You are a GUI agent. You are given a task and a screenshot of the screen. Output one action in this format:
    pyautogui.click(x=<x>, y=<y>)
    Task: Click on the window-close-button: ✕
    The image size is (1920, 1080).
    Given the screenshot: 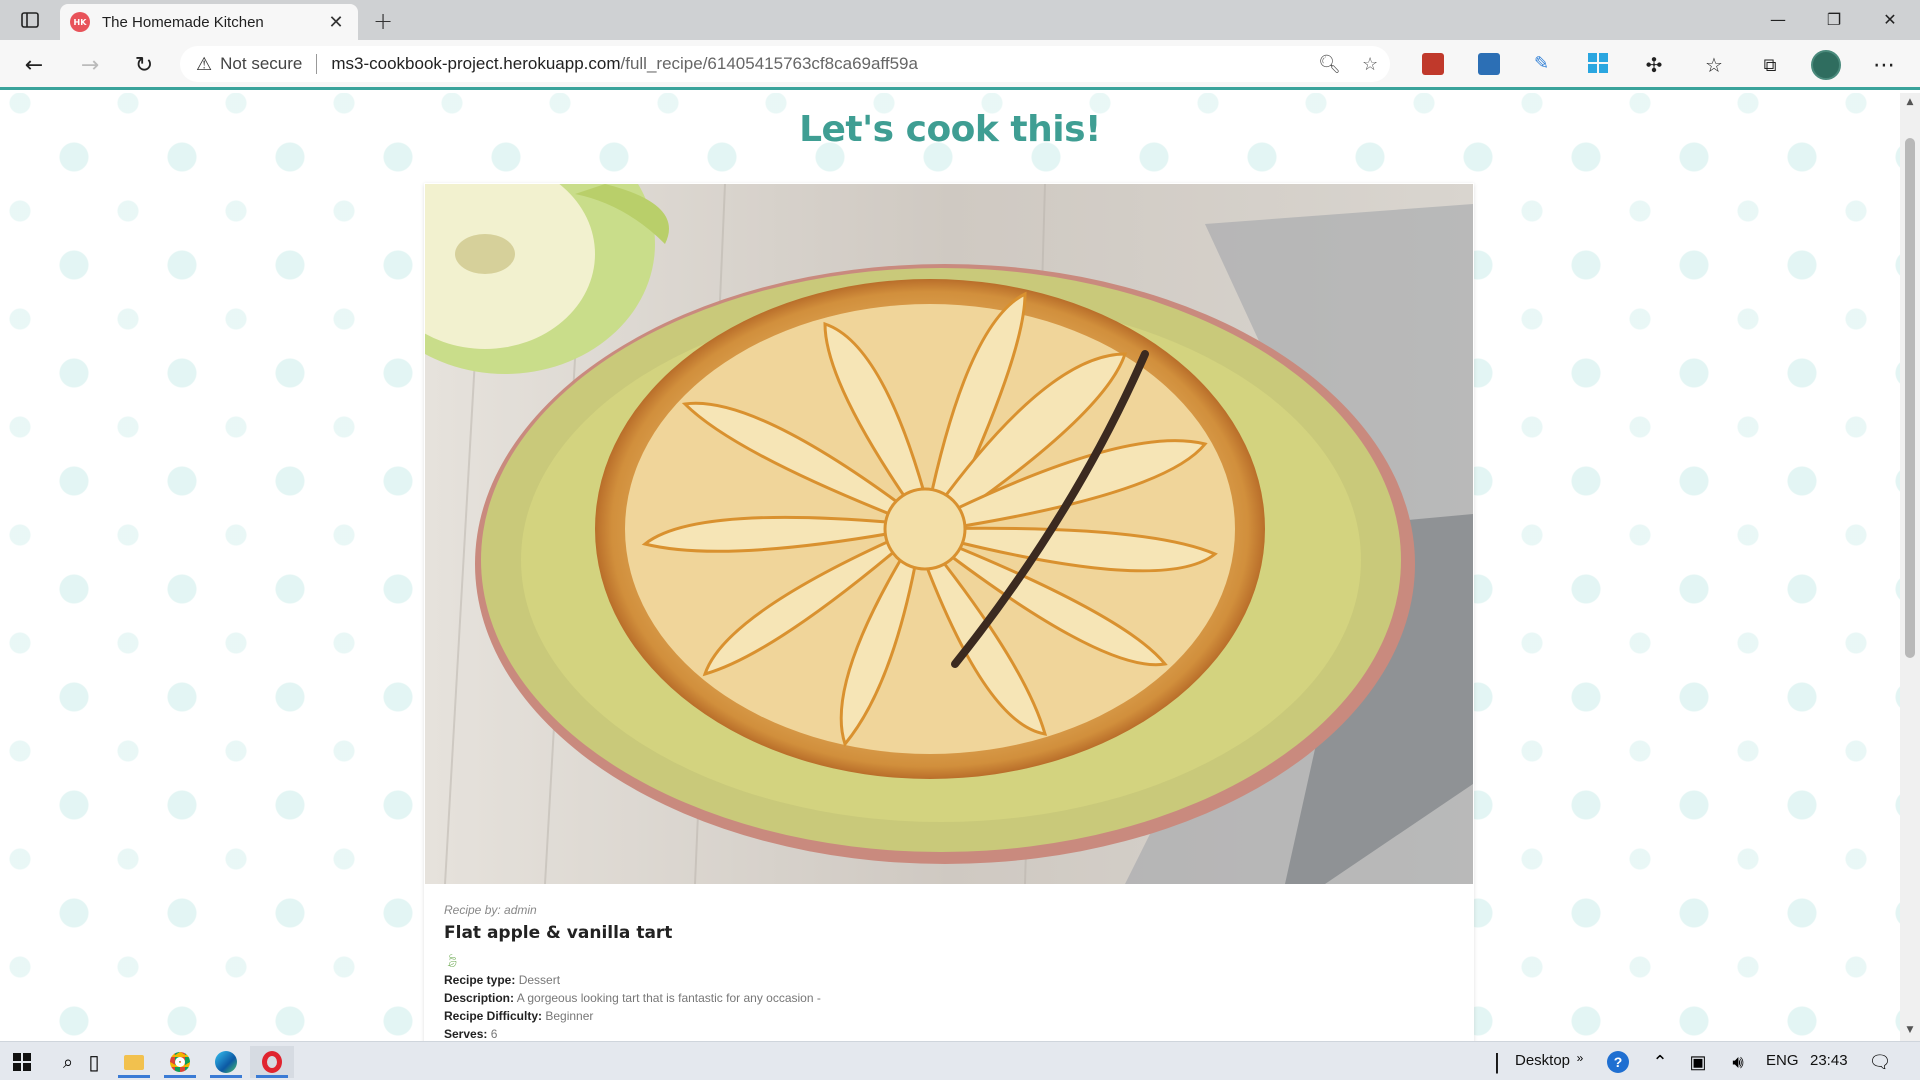 What is the action you would take?
    pyautogui.click(x=1890, y=19)
    